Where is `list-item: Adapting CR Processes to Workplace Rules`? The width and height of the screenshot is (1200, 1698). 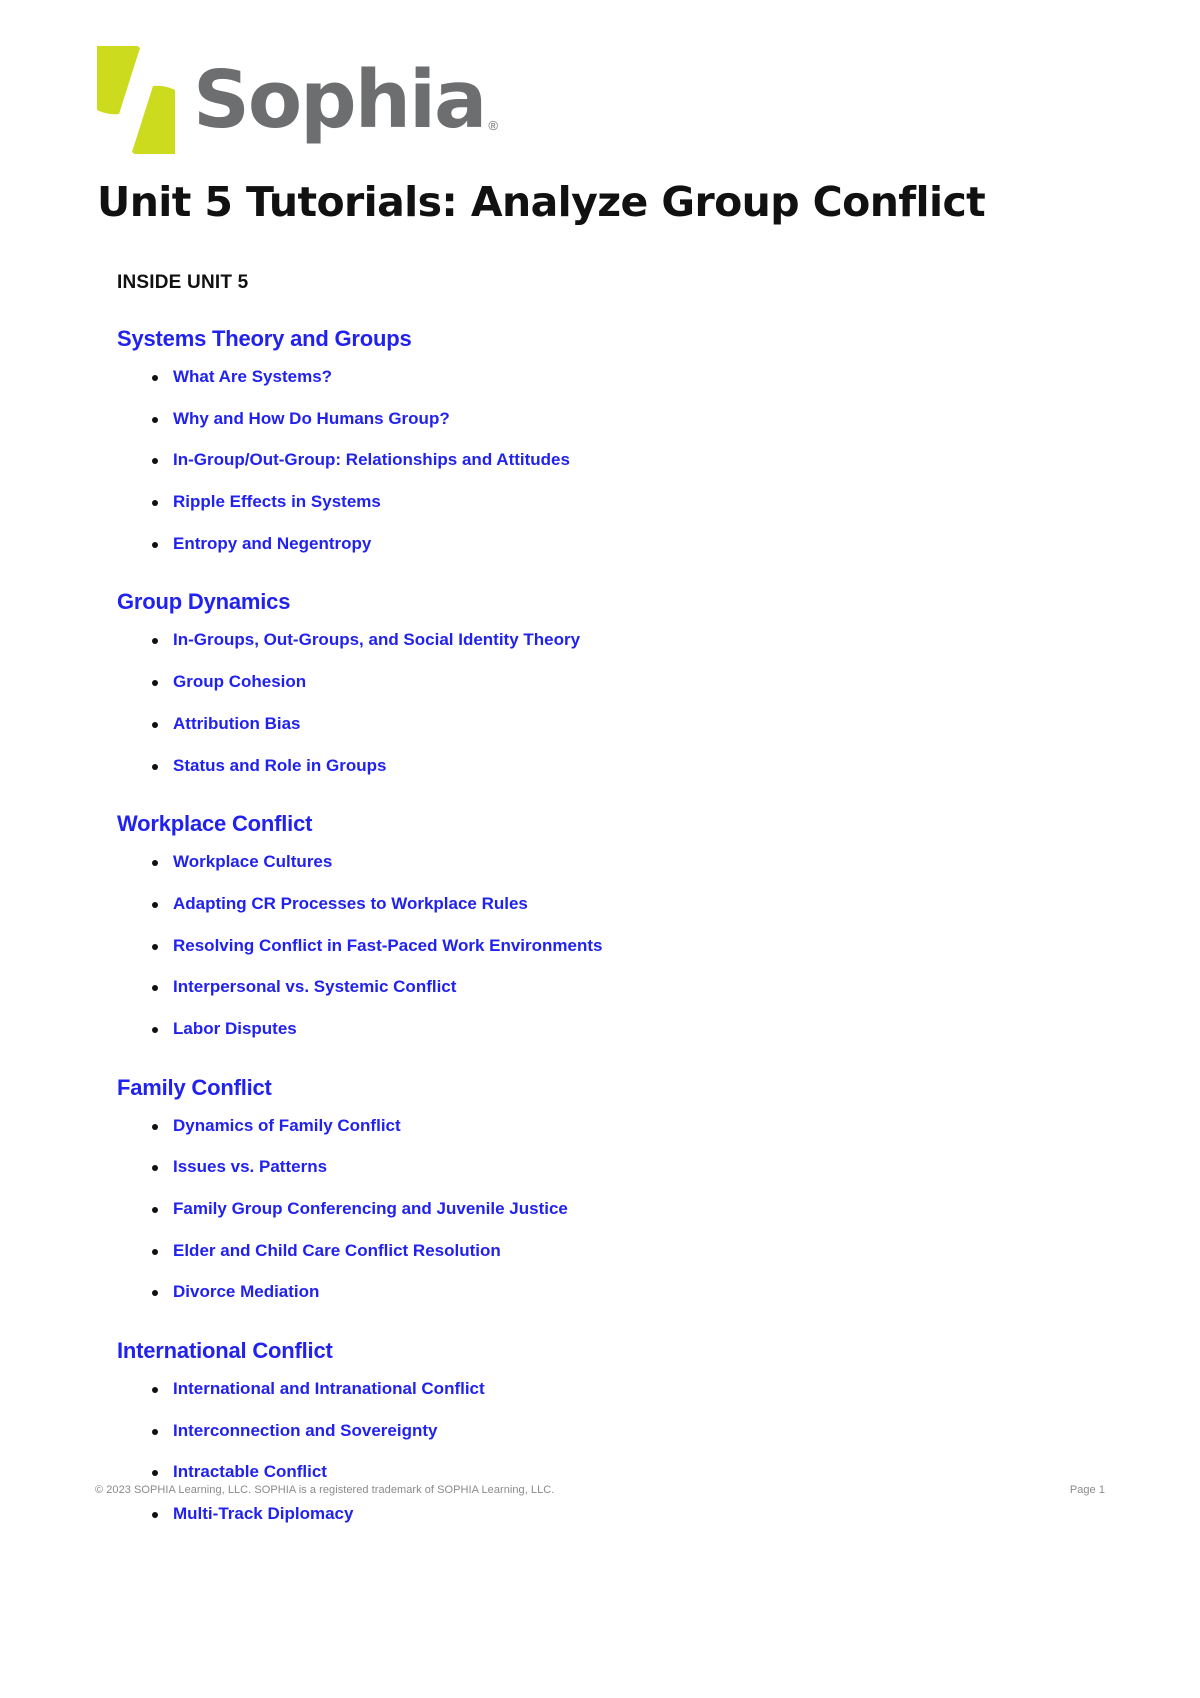 list-item: Adapting CR Processes to Workplace Rules is located at coordinates (624, 904).